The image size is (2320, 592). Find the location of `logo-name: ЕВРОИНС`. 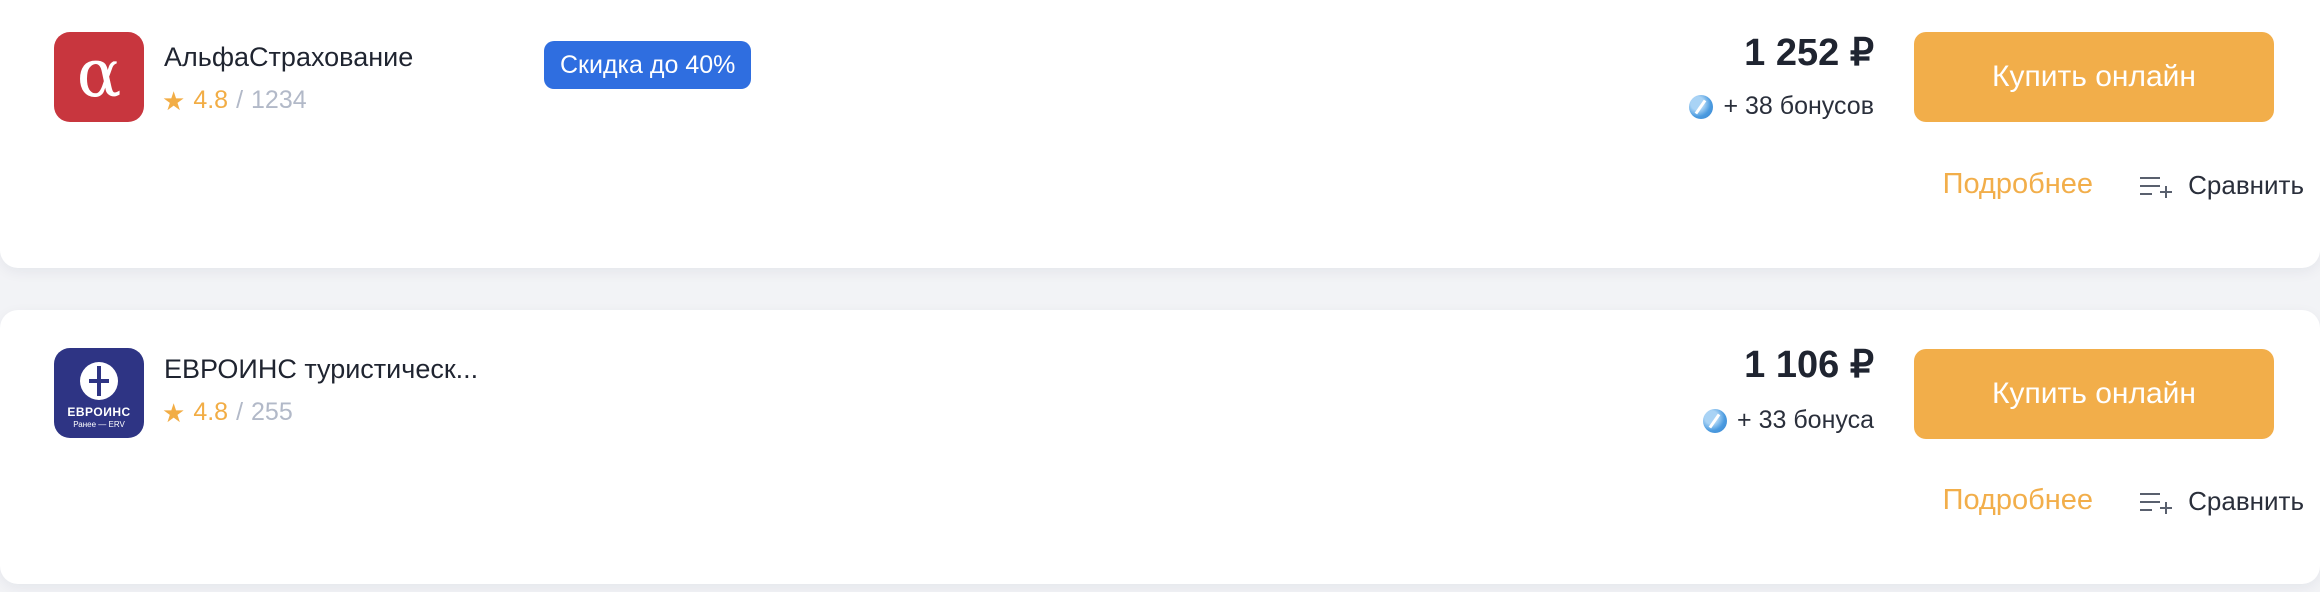

logo-name: ЕВРОИНС is located at coordinates (99, 411).